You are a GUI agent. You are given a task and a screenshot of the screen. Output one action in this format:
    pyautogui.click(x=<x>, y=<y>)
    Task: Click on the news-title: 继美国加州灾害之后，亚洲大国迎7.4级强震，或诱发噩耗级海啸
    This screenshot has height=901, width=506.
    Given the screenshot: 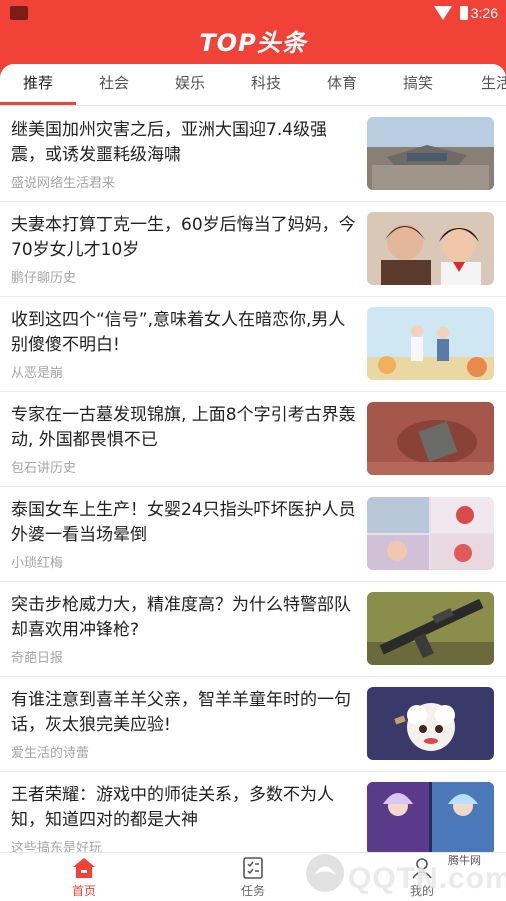 What is the action you would take?
    pyautogui.click(x=185, y=143)
    